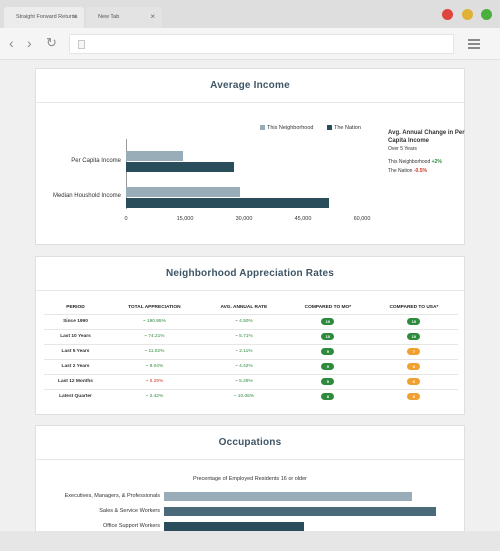  What do you see at coordinates (154, 351) in the screenshot?
I see `total-appreciation-cell: ~ 11.02%` at bounding box center [154, 351].